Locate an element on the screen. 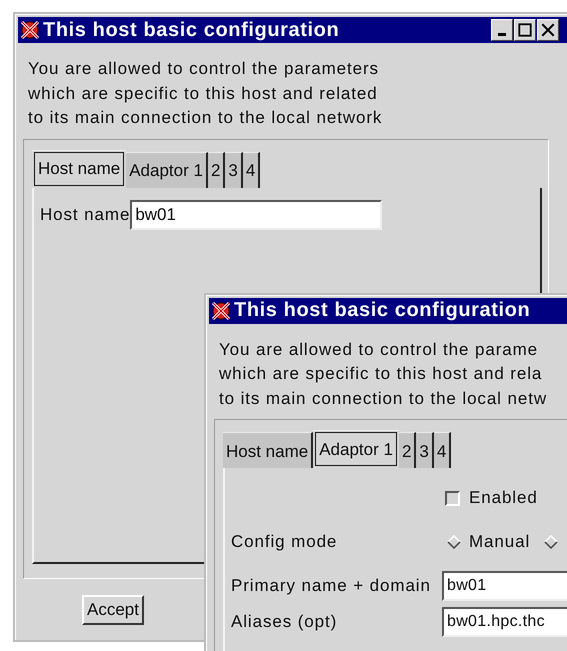 Image resolution: width=567 pixels, height=651 pixels. field-label: Aliases (opt) is located at coordinates (284, 622).